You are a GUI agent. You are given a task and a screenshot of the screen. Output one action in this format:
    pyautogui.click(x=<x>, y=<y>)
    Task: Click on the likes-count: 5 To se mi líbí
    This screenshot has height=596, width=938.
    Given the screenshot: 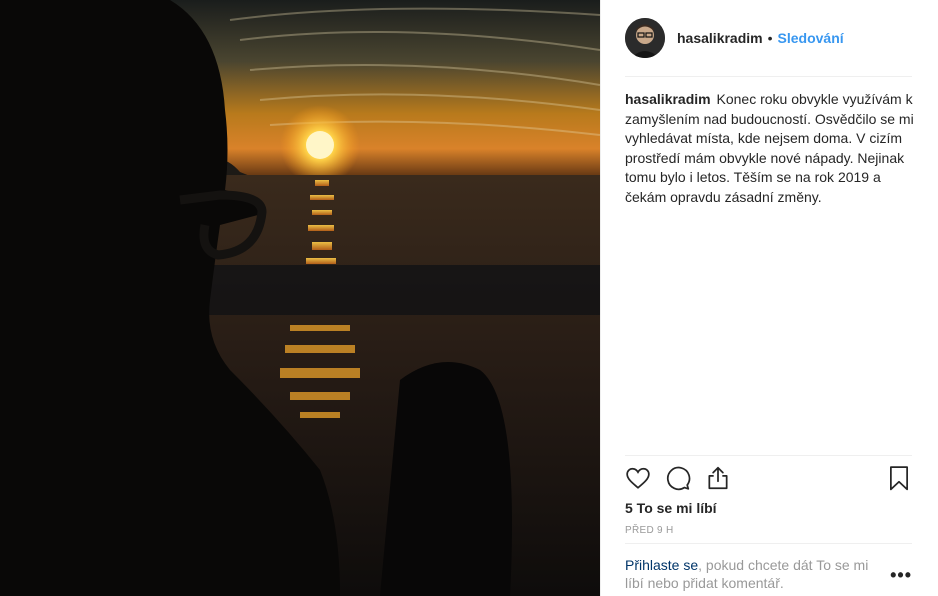 What is the action you would take?
    pyautogui.click(x=671, y=508)
    